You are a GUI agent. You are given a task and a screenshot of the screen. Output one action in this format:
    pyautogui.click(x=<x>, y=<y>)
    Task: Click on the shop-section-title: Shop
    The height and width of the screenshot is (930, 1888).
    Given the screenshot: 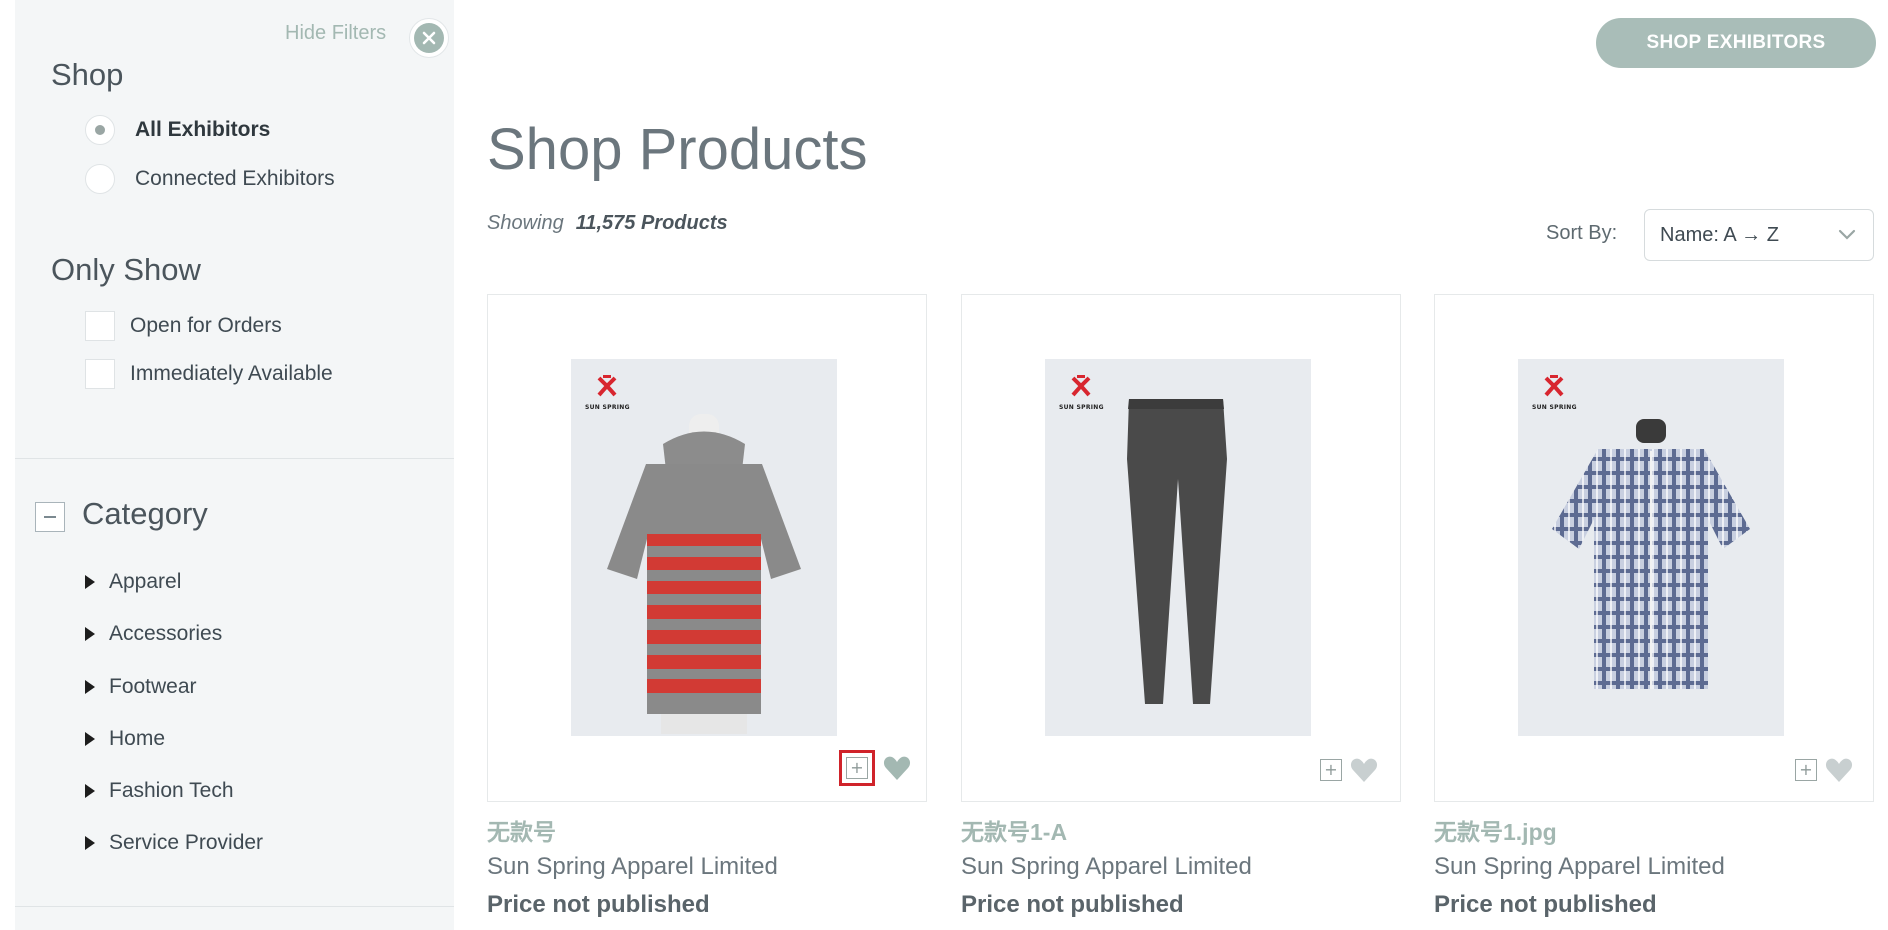 What is the action you would take?
    pyautogui.click(x=87, y=74)
    